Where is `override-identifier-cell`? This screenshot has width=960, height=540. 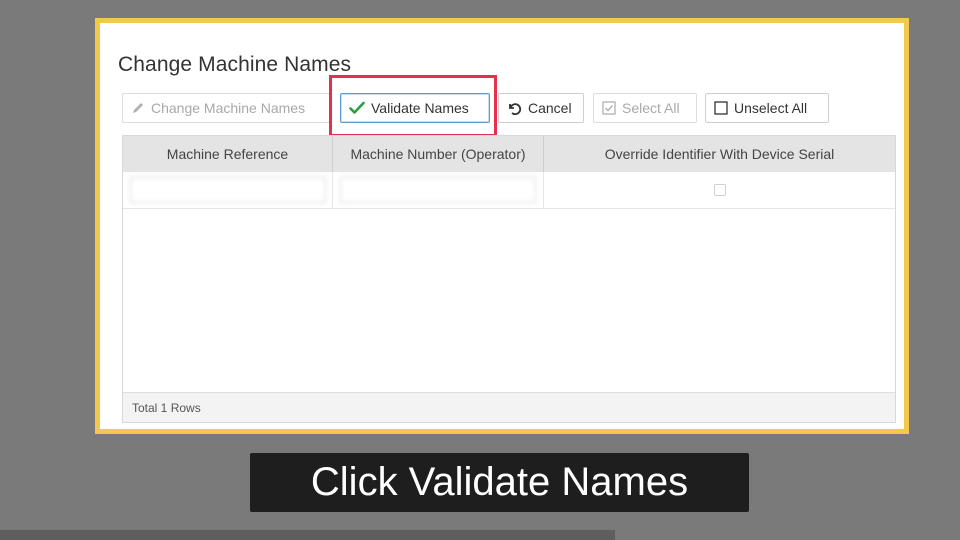
override-identifier-cell is located at coordinates (719, 190).